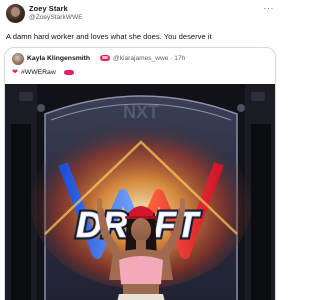 The width and height of the screenshot is (320, 300). Describe the element at coordinates (58, 58) in the screenshot. I see `quoted-author-display-name: Kayla Klingensmith` at that location.